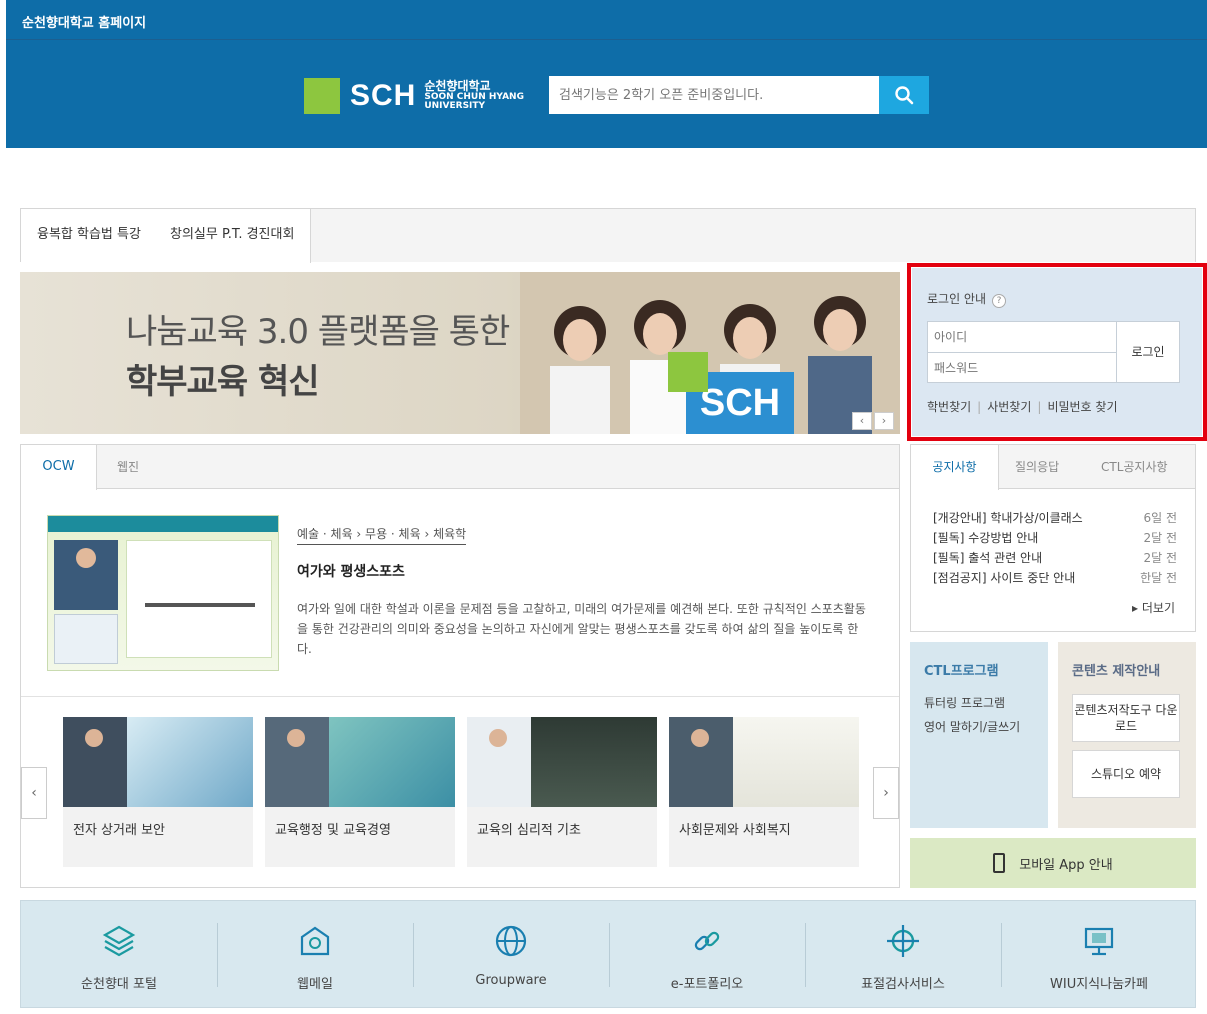  I want to click on tab-webzine: 웹진, so click(128, 467).